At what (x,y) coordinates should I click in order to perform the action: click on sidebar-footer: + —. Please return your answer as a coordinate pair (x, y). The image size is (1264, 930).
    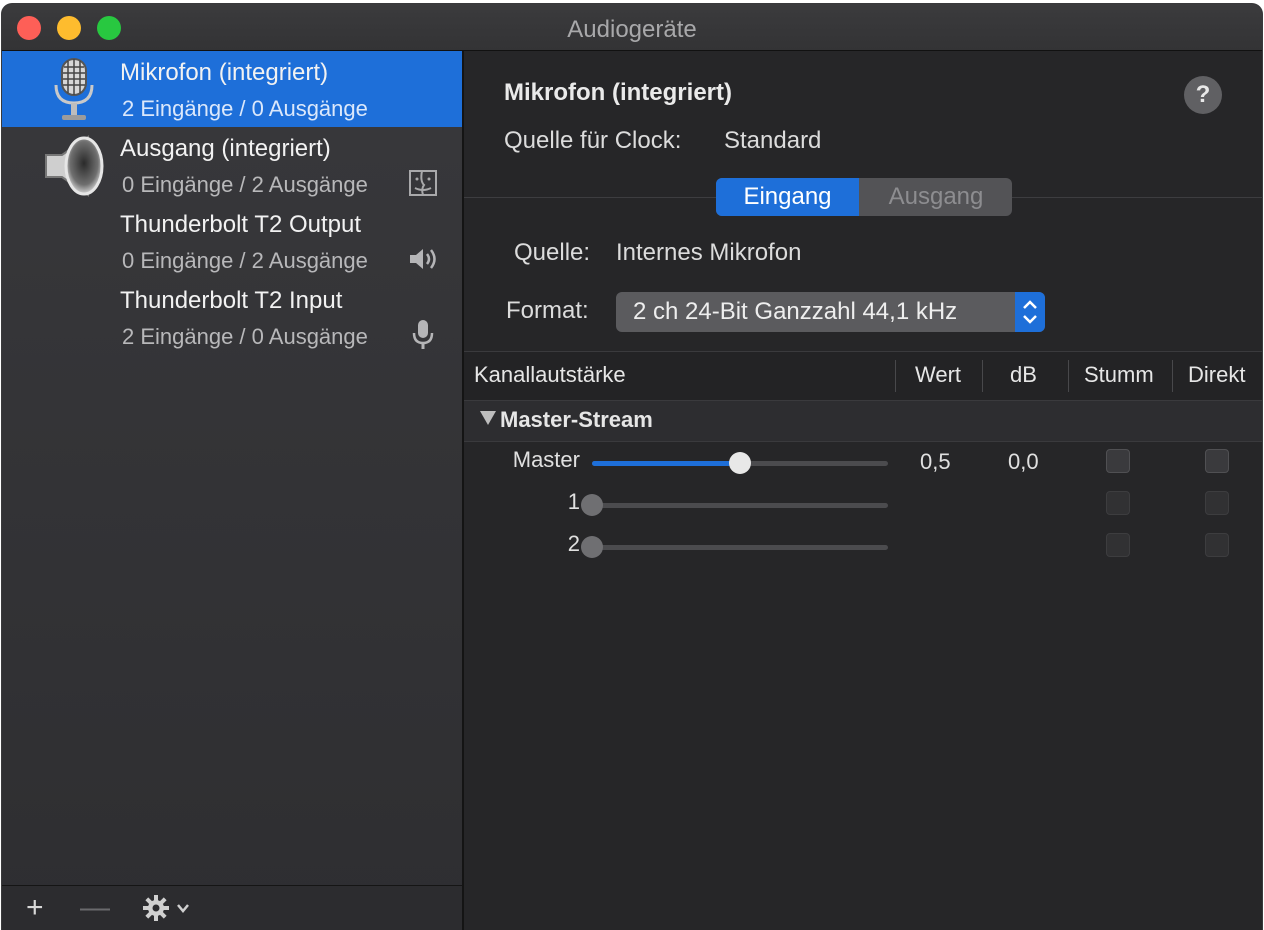
    Looking at the image, I should click on (232, 907).